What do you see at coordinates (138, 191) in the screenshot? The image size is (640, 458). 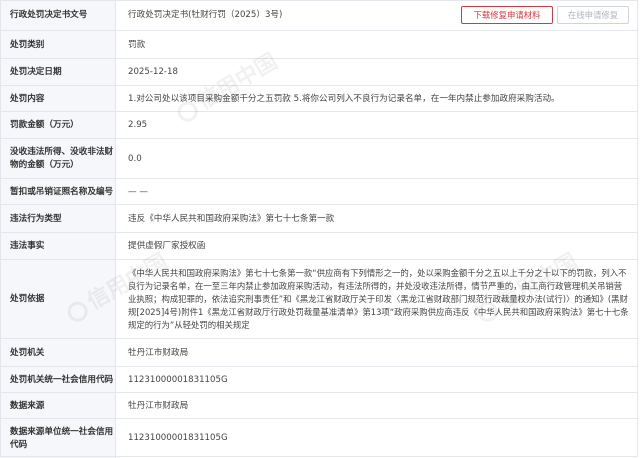 I see `row-value: — —` at bounding box center [138, 191].